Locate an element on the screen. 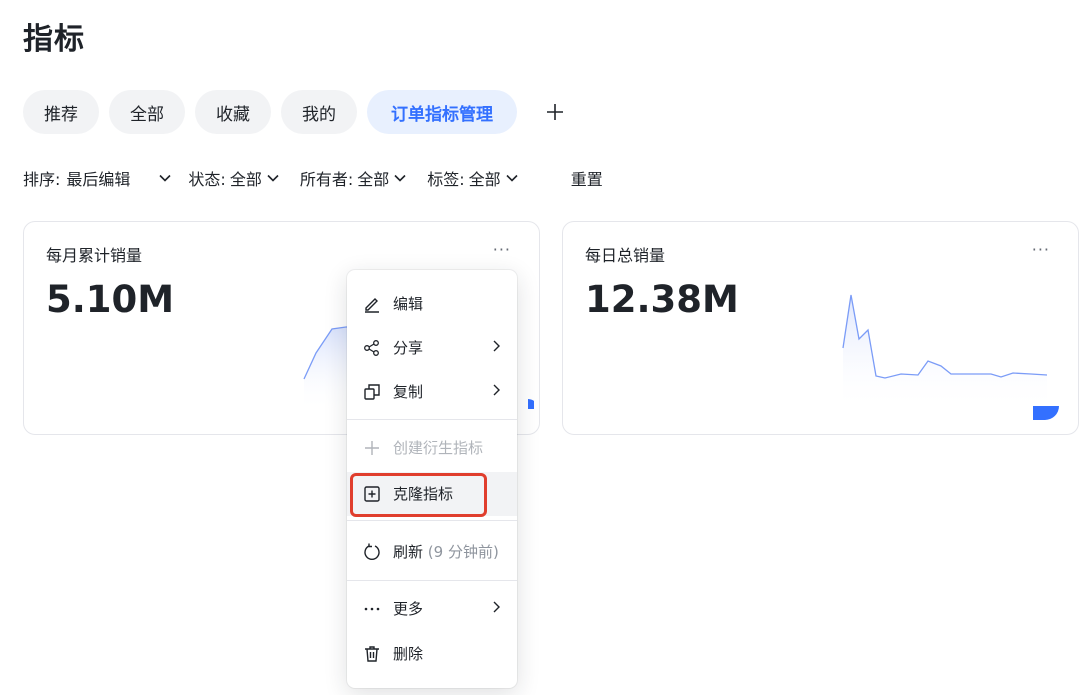  context-menu: 编辑 分享 复制 创建衍生指标 克隆指标 刷新 (9 分钟前) 更多 删除 is located at coordinates (432, 479).